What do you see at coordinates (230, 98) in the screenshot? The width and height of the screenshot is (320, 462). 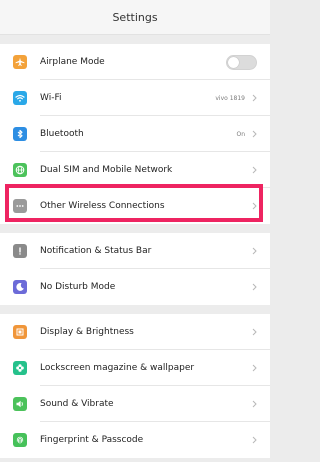 I see `wifi-network-value: vivo 1819` at bounding box center [230, 98].